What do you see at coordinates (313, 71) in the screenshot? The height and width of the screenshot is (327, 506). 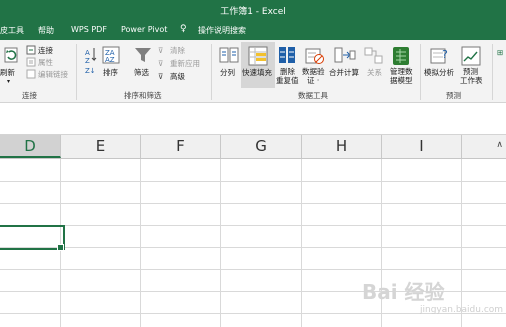 I see `data-validation-label-1: 数据验` at bounding box center [313, 71].